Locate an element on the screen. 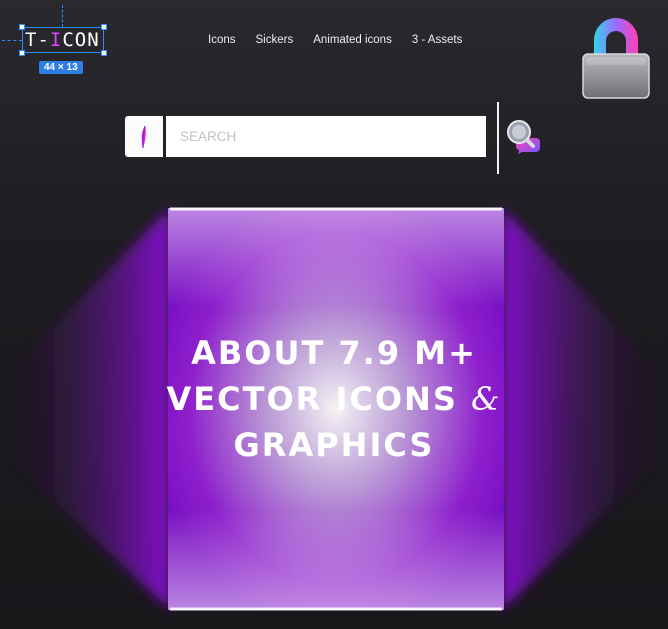  search-divider is located at coordinates (498, 138).